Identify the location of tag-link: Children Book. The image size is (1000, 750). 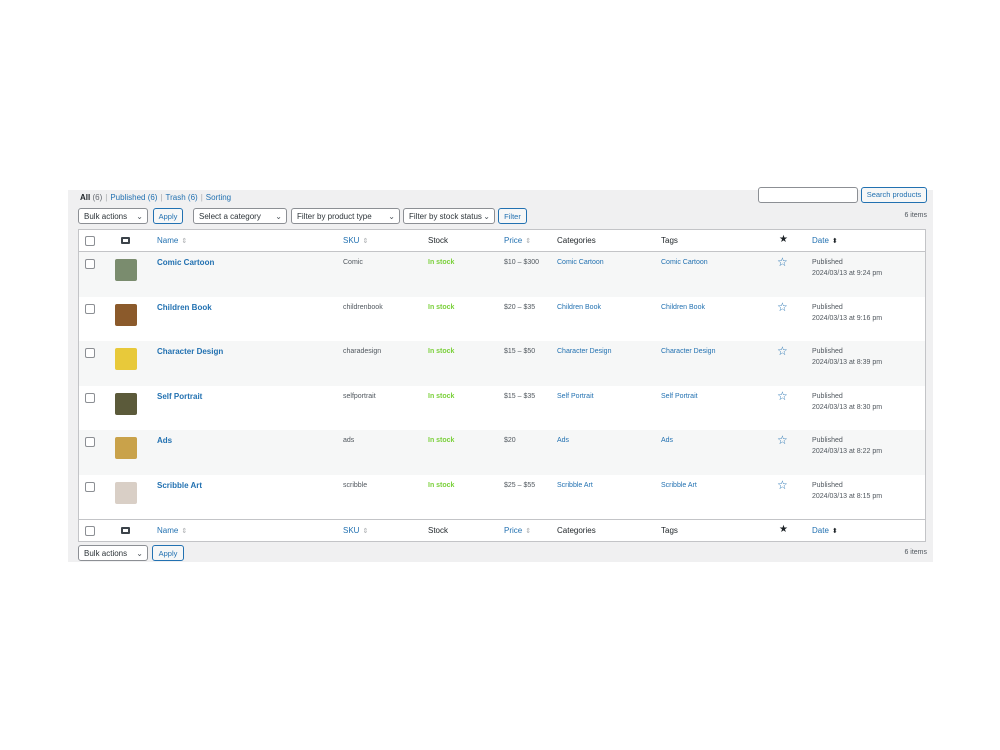
(683, 307).